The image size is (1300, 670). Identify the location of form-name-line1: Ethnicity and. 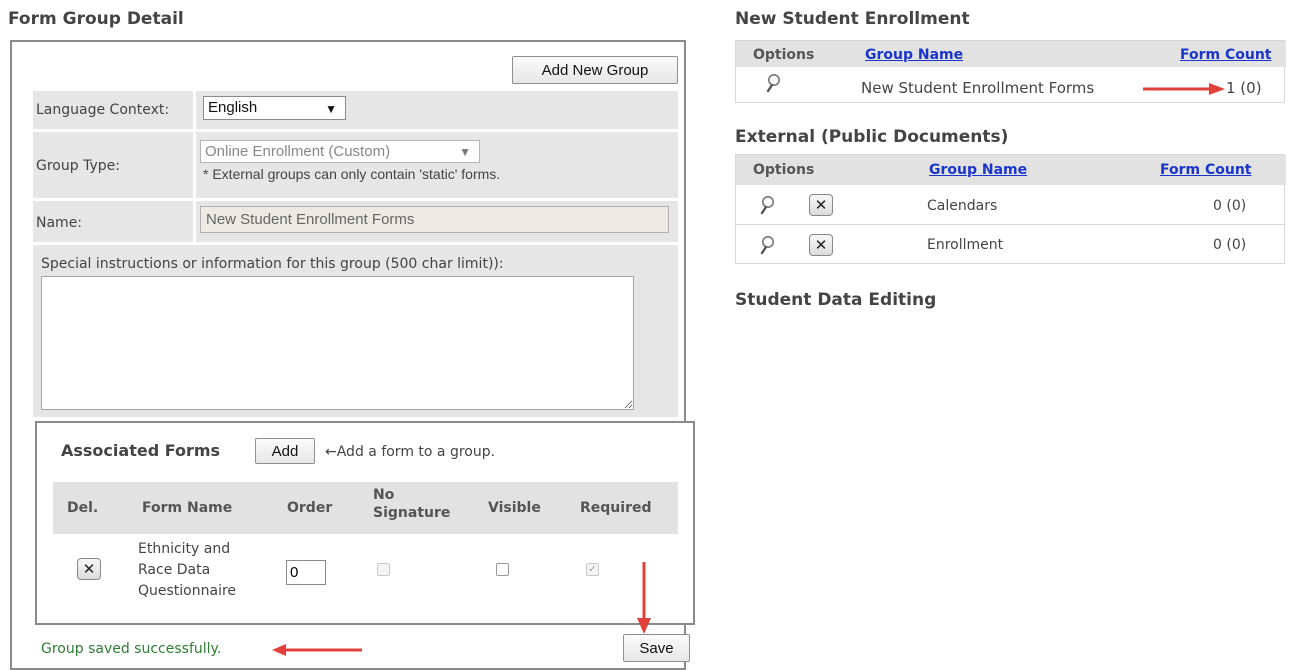
(184, 549).